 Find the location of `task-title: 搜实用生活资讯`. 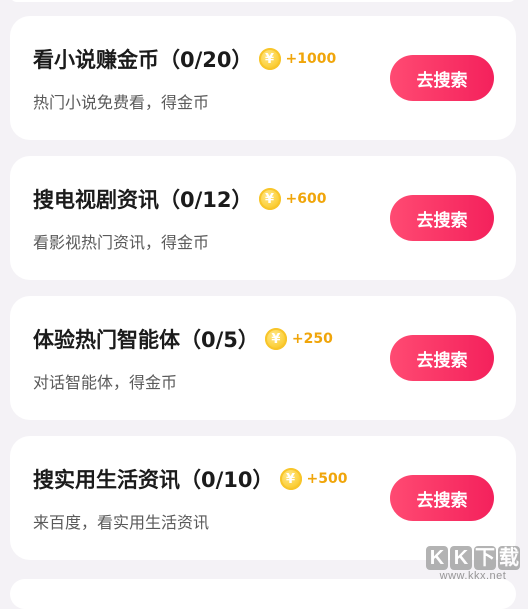

task-title: 搜实用生活资讯 is located at coordinates (106, 480).